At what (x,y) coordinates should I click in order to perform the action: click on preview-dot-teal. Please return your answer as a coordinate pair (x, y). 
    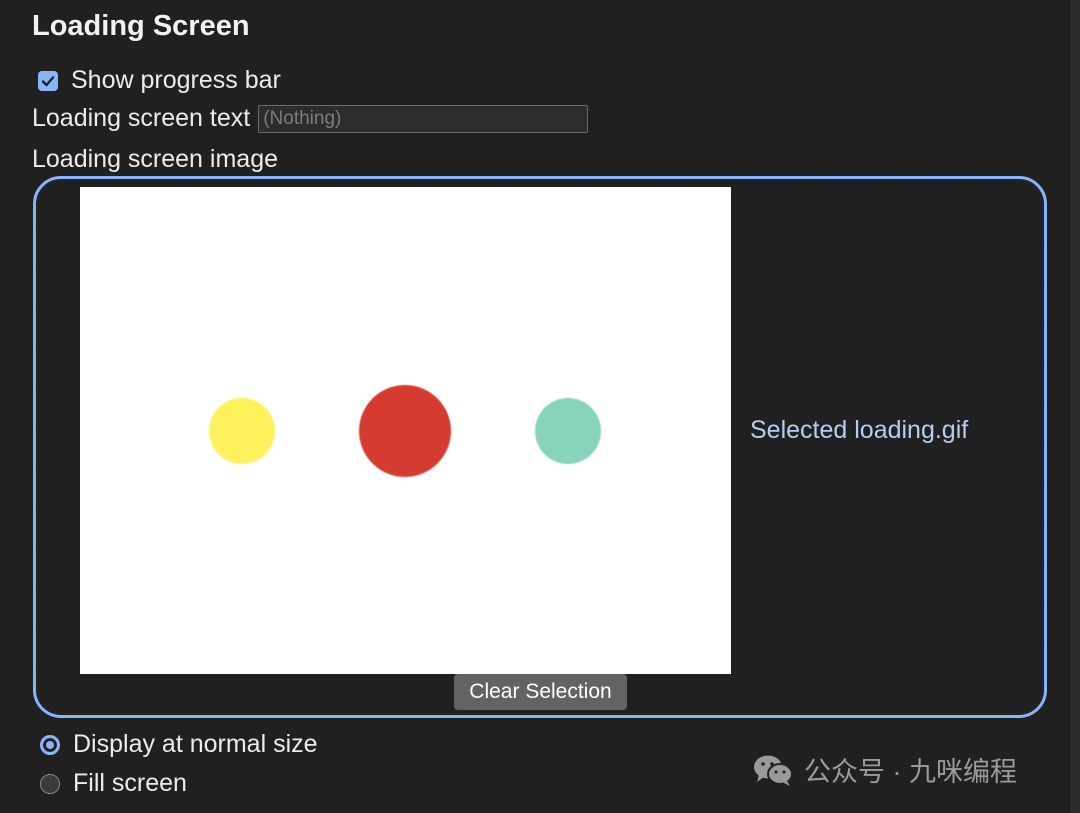
    Looking at the image, I should click on (568, 431).